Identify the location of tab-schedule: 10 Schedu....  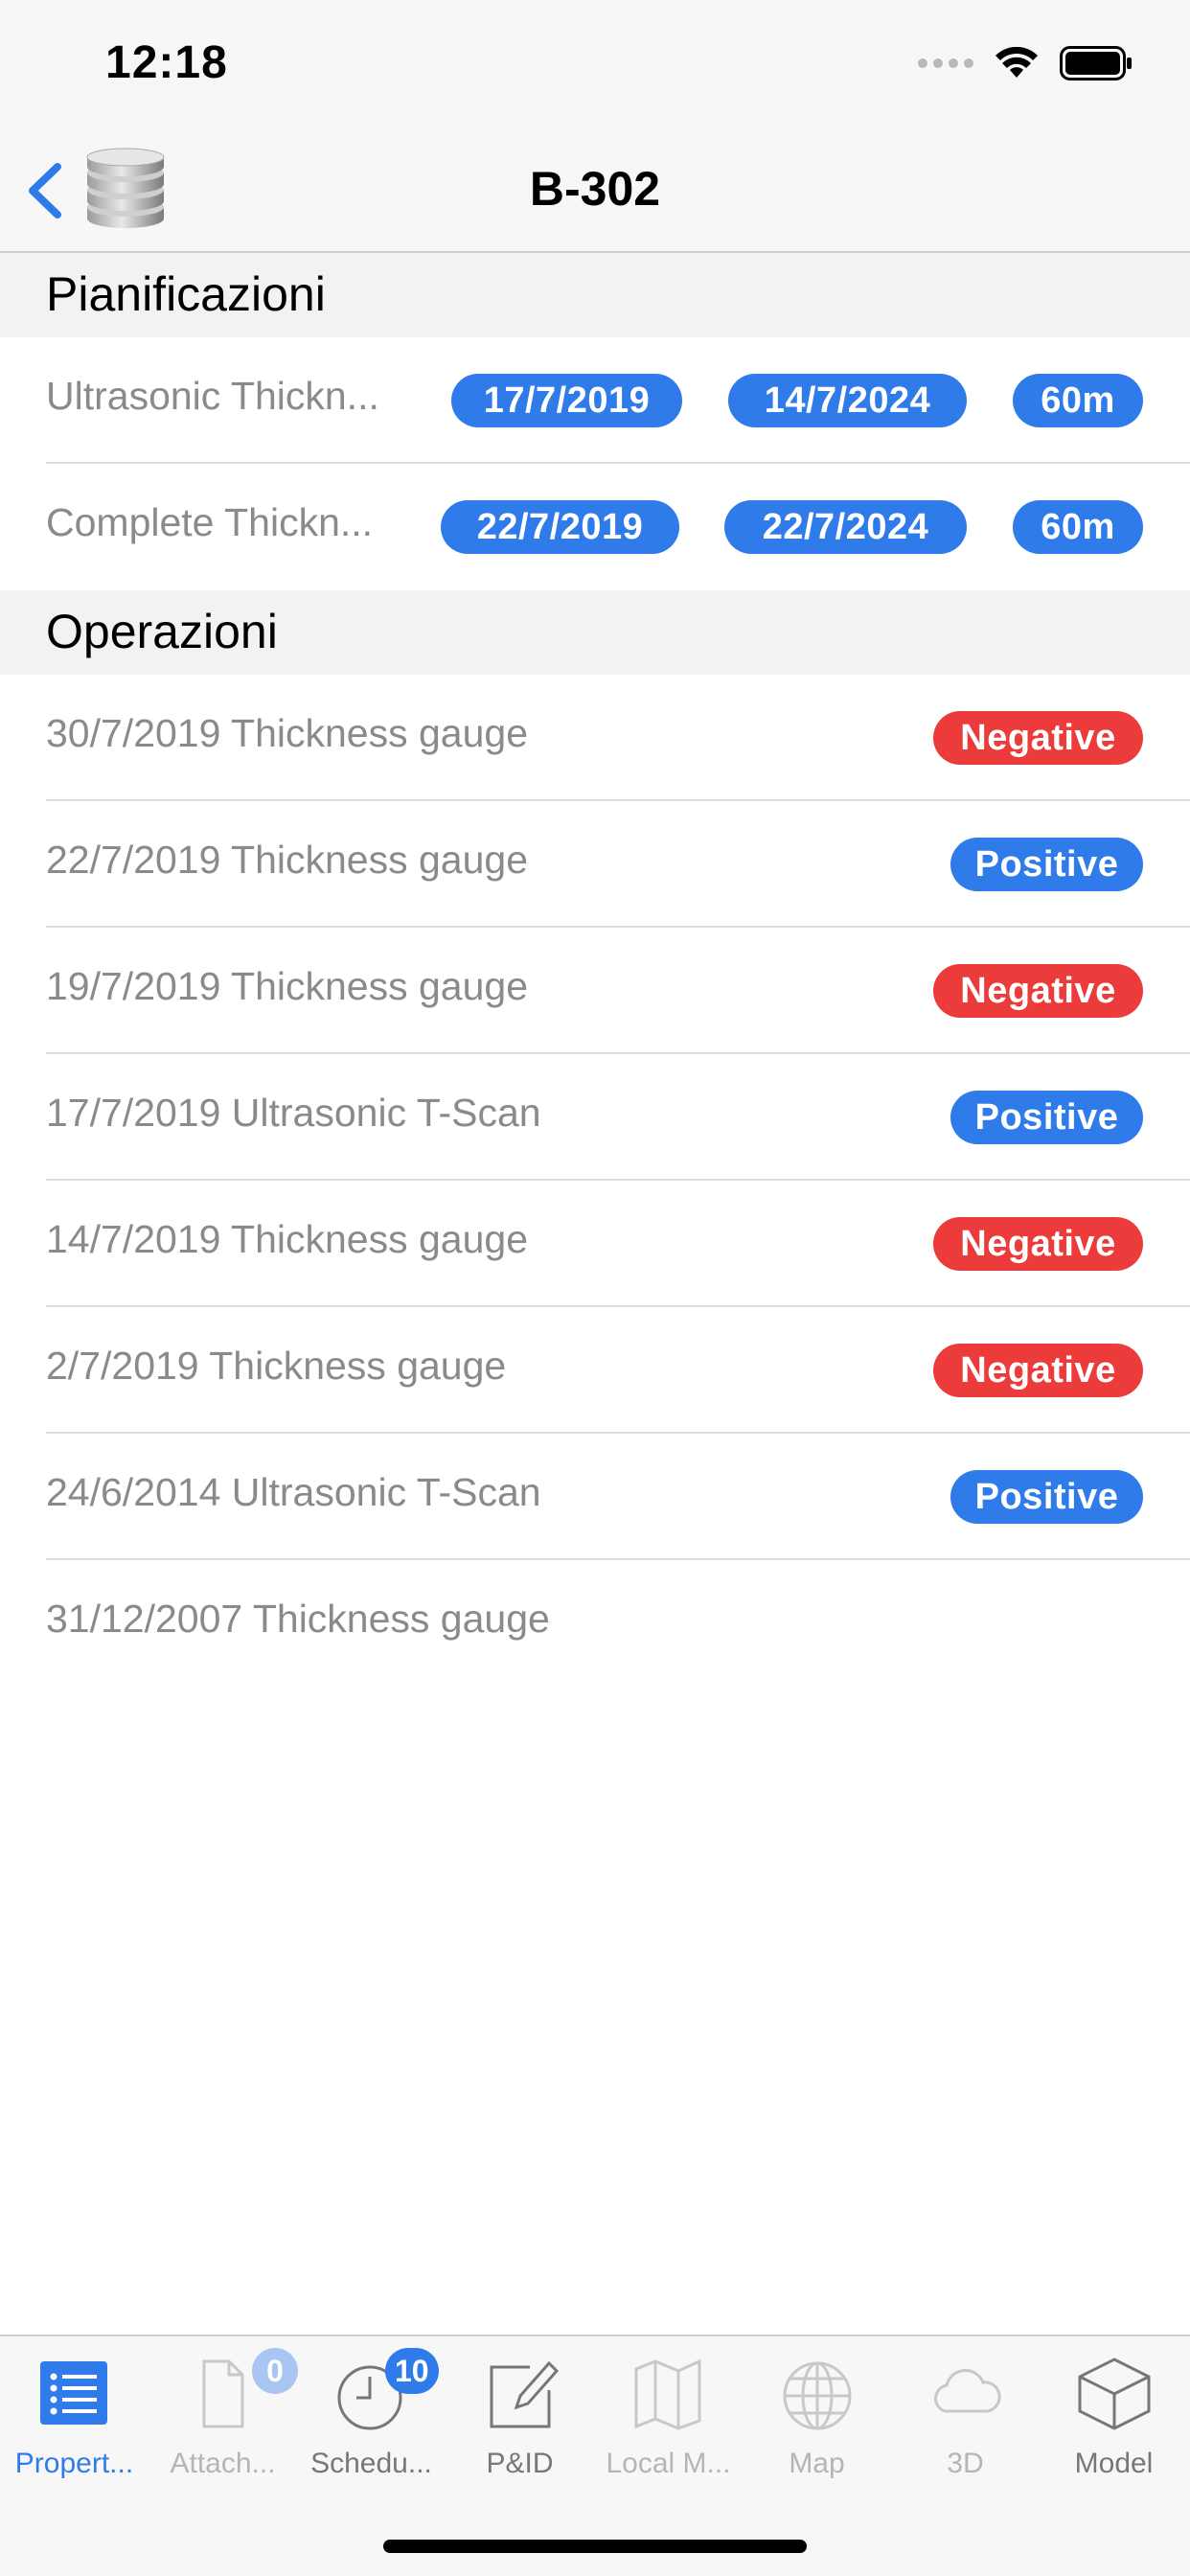
(372, 2422).